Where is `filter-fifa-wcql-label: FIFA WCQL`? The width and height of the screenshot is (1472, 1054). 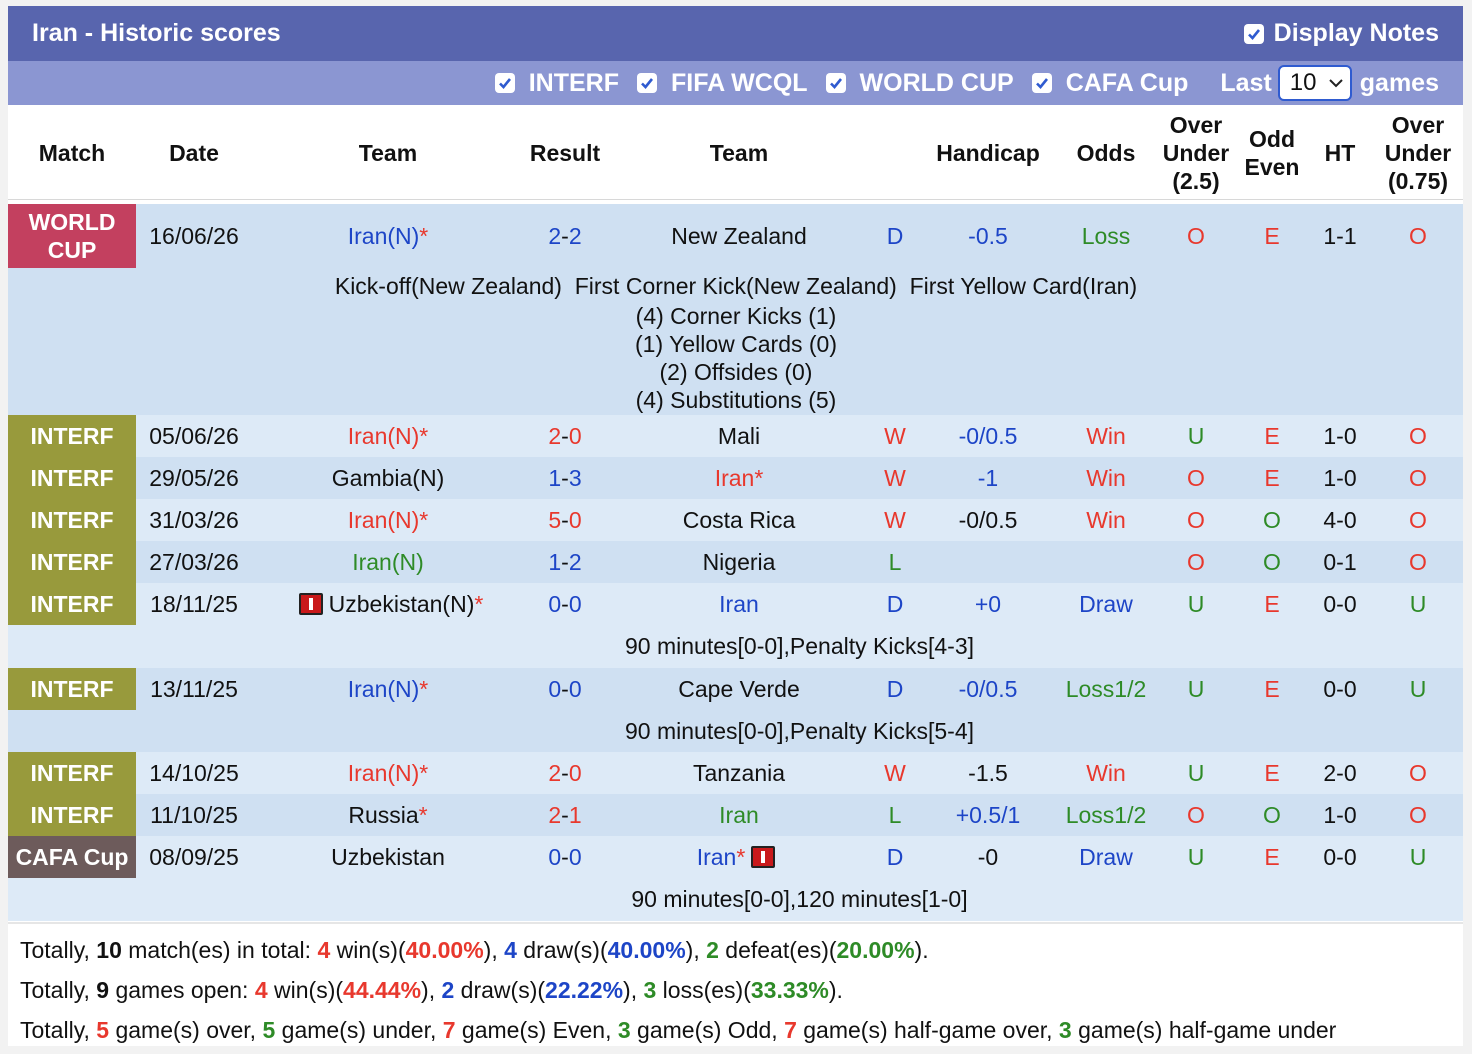
filter-fifa-wcql-label: FIFA WCQL is located at coordinates (739, 82).